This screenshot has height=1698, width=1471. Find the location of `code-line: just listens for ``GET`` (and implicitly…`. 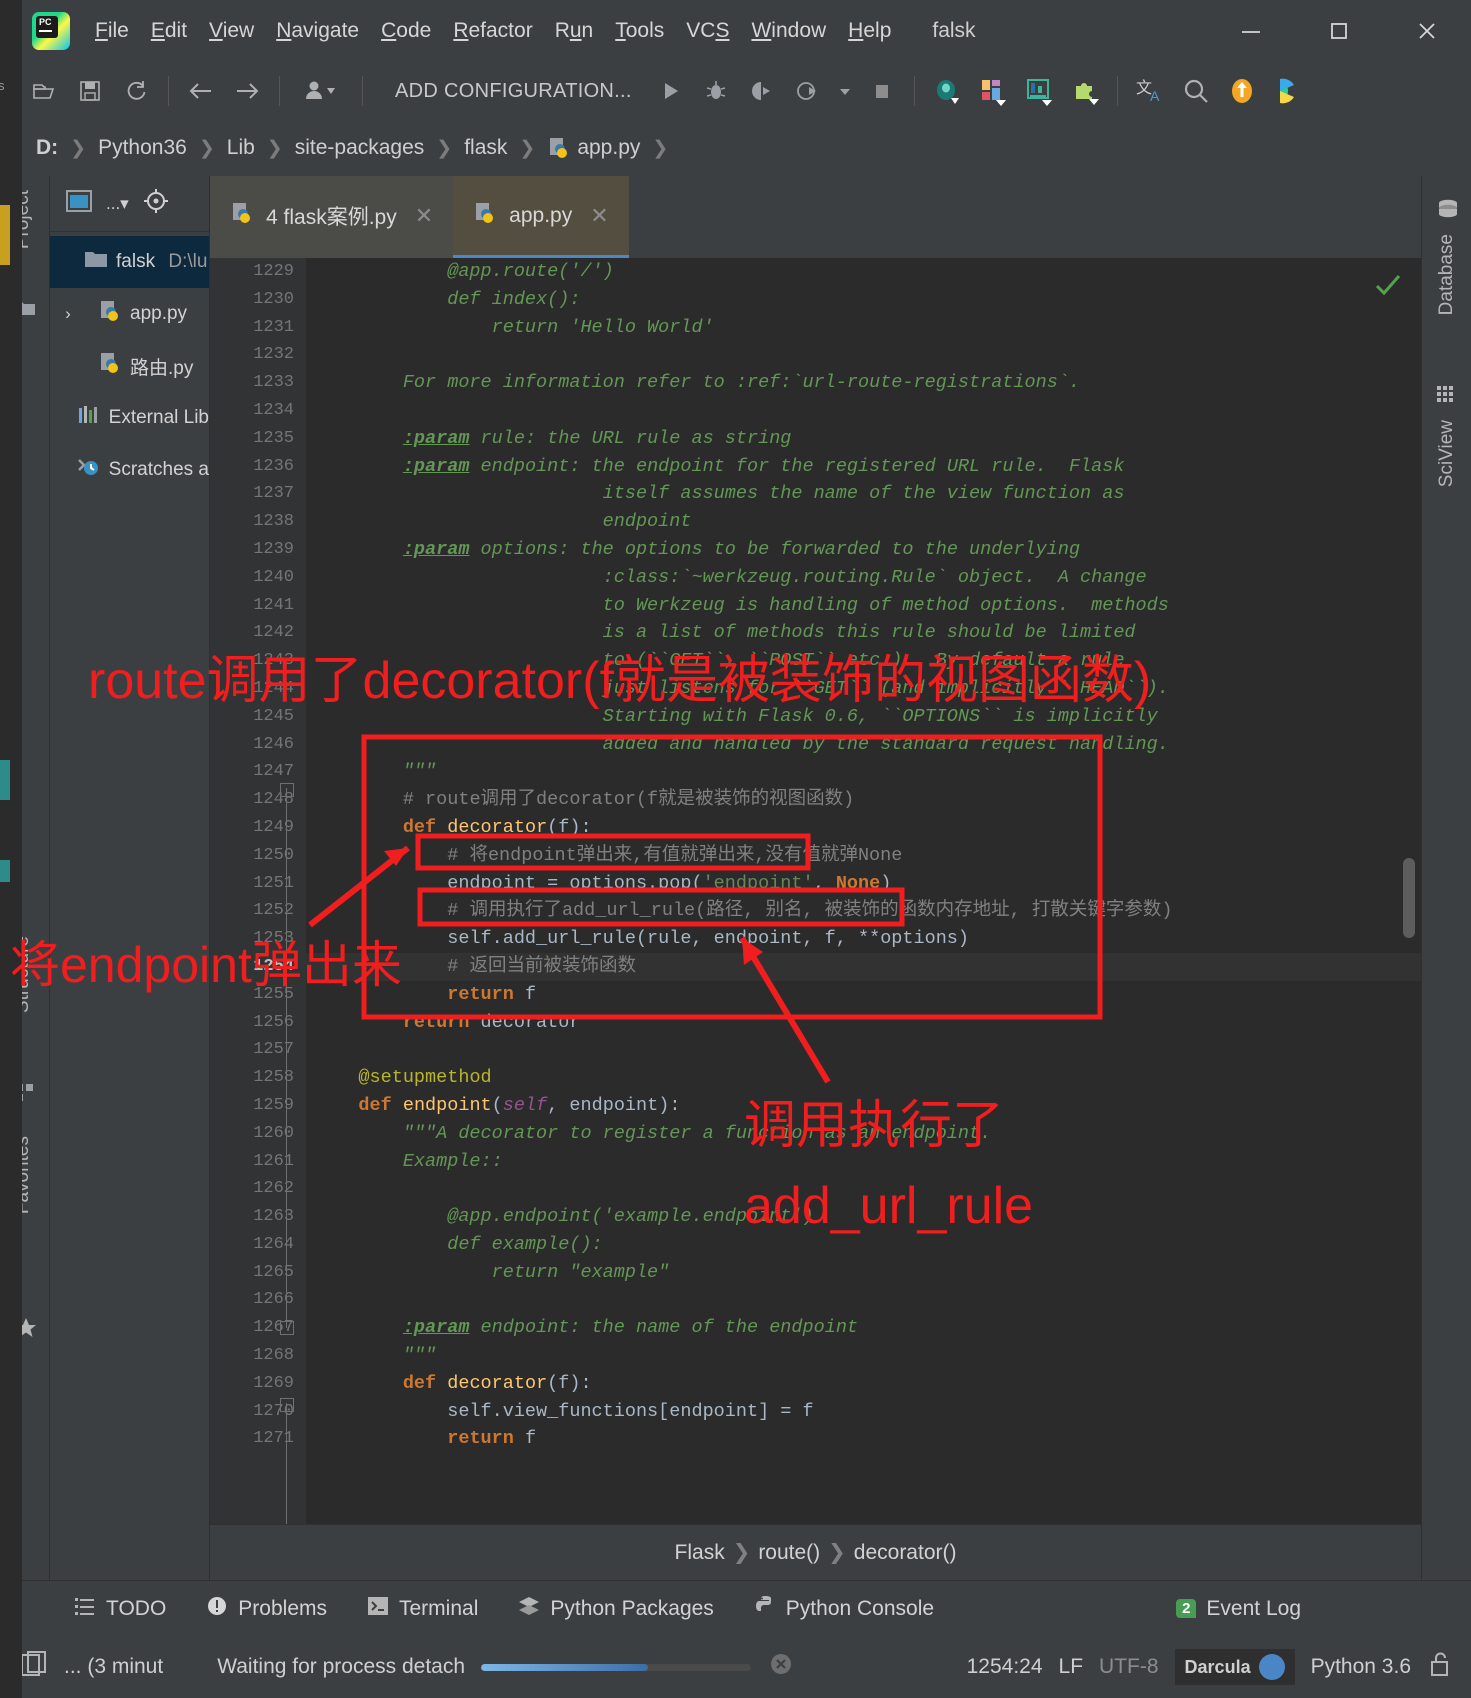

code-line: just listens for ``GET`` (and implicitly… is located at coordinates (863, 689).